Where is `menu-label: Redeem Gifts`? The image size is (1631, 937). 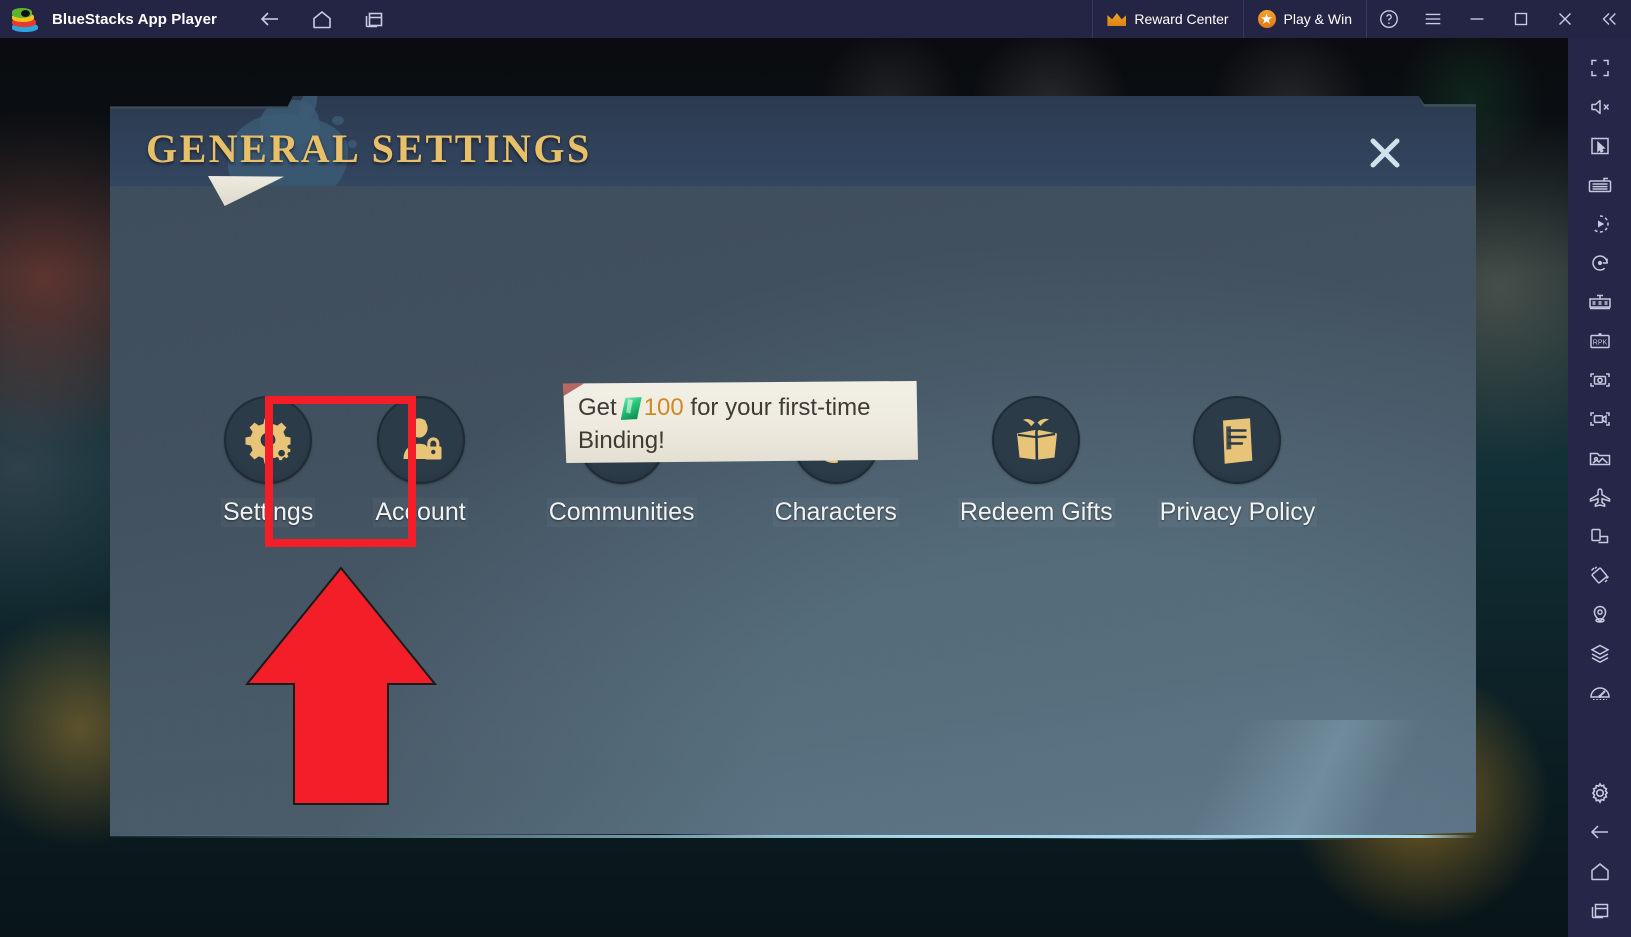 menu-label: Redeem Gifts is located at coordinates (1036, 512).